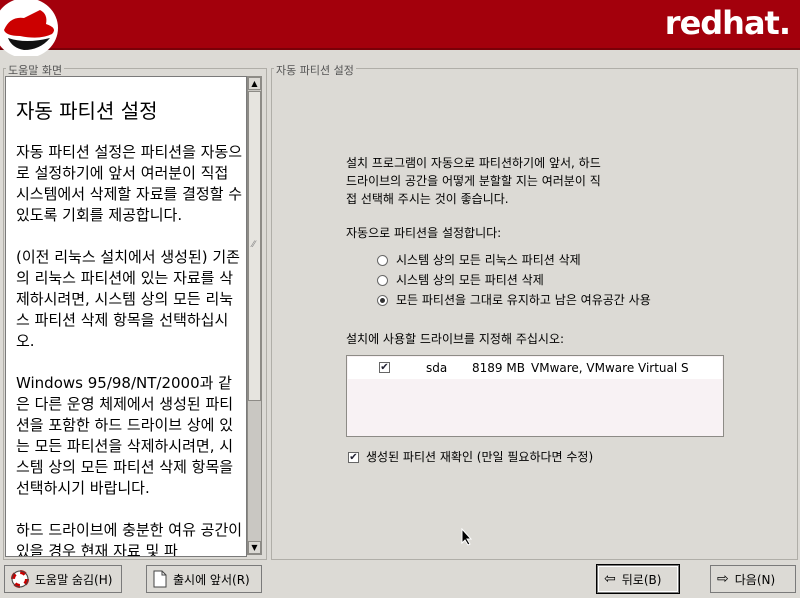 The image size is (800, 598). I want to click on next-button: ⇨ 다음(N), so click(753, 579).